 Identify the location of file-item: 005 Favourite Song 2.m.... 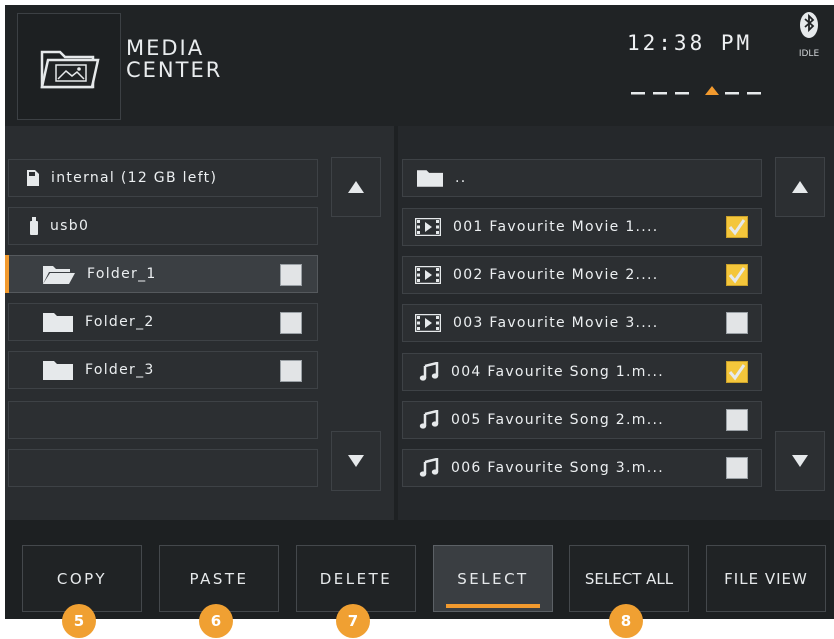
(582, 420).